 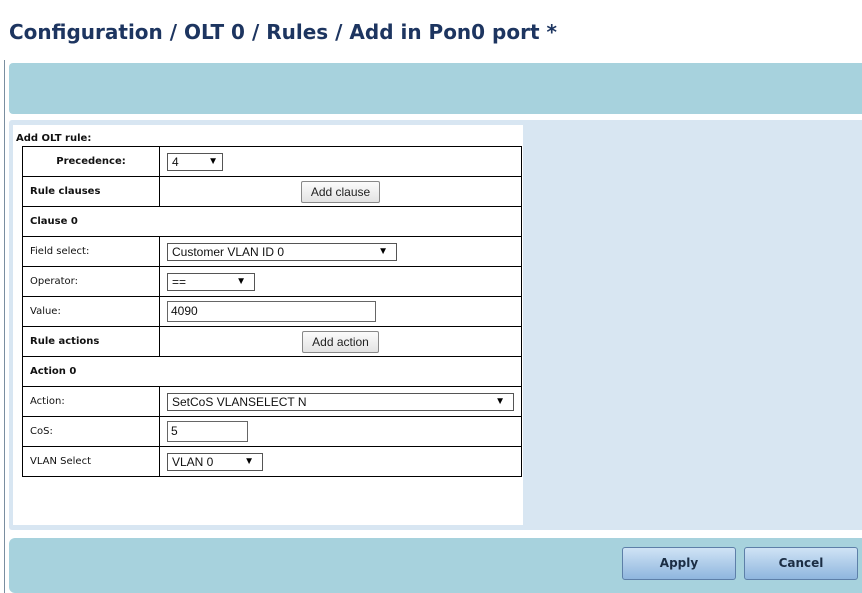 I want to click on operator-select: == ▼, so click(x=211, y=281).